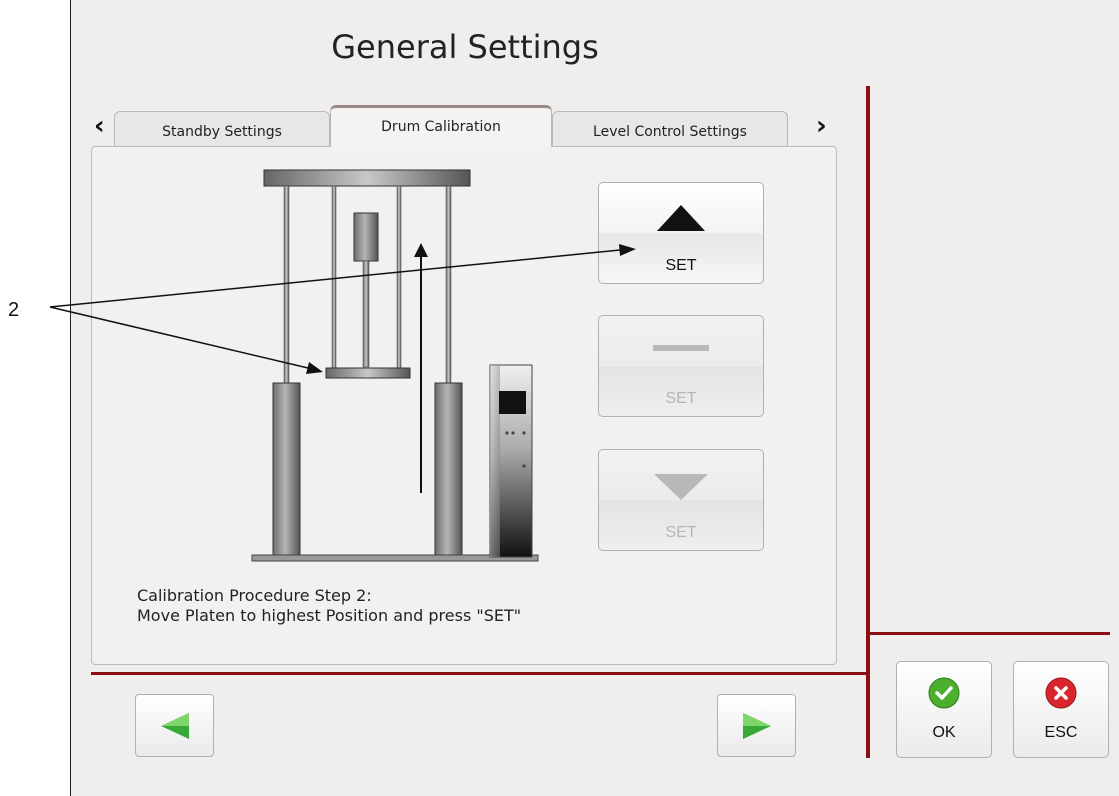 The image size is (1119, 796). Describe the element at coordinates (465, 47) in the screenshot. I see `page-title: General Settings` at that location.